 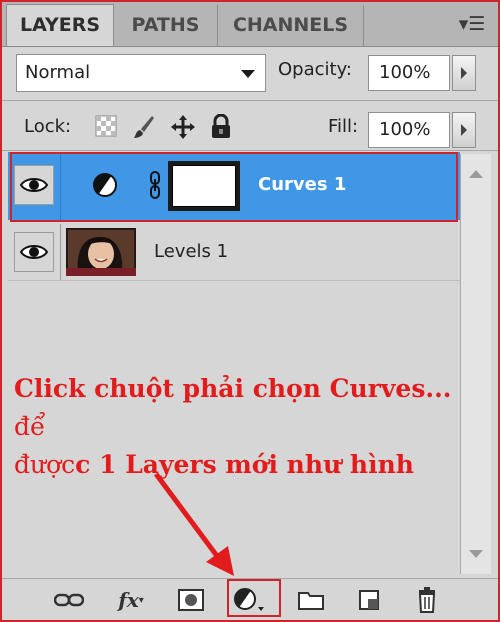 I want to click on scroll-up-icon, so click(x=476, y=174).